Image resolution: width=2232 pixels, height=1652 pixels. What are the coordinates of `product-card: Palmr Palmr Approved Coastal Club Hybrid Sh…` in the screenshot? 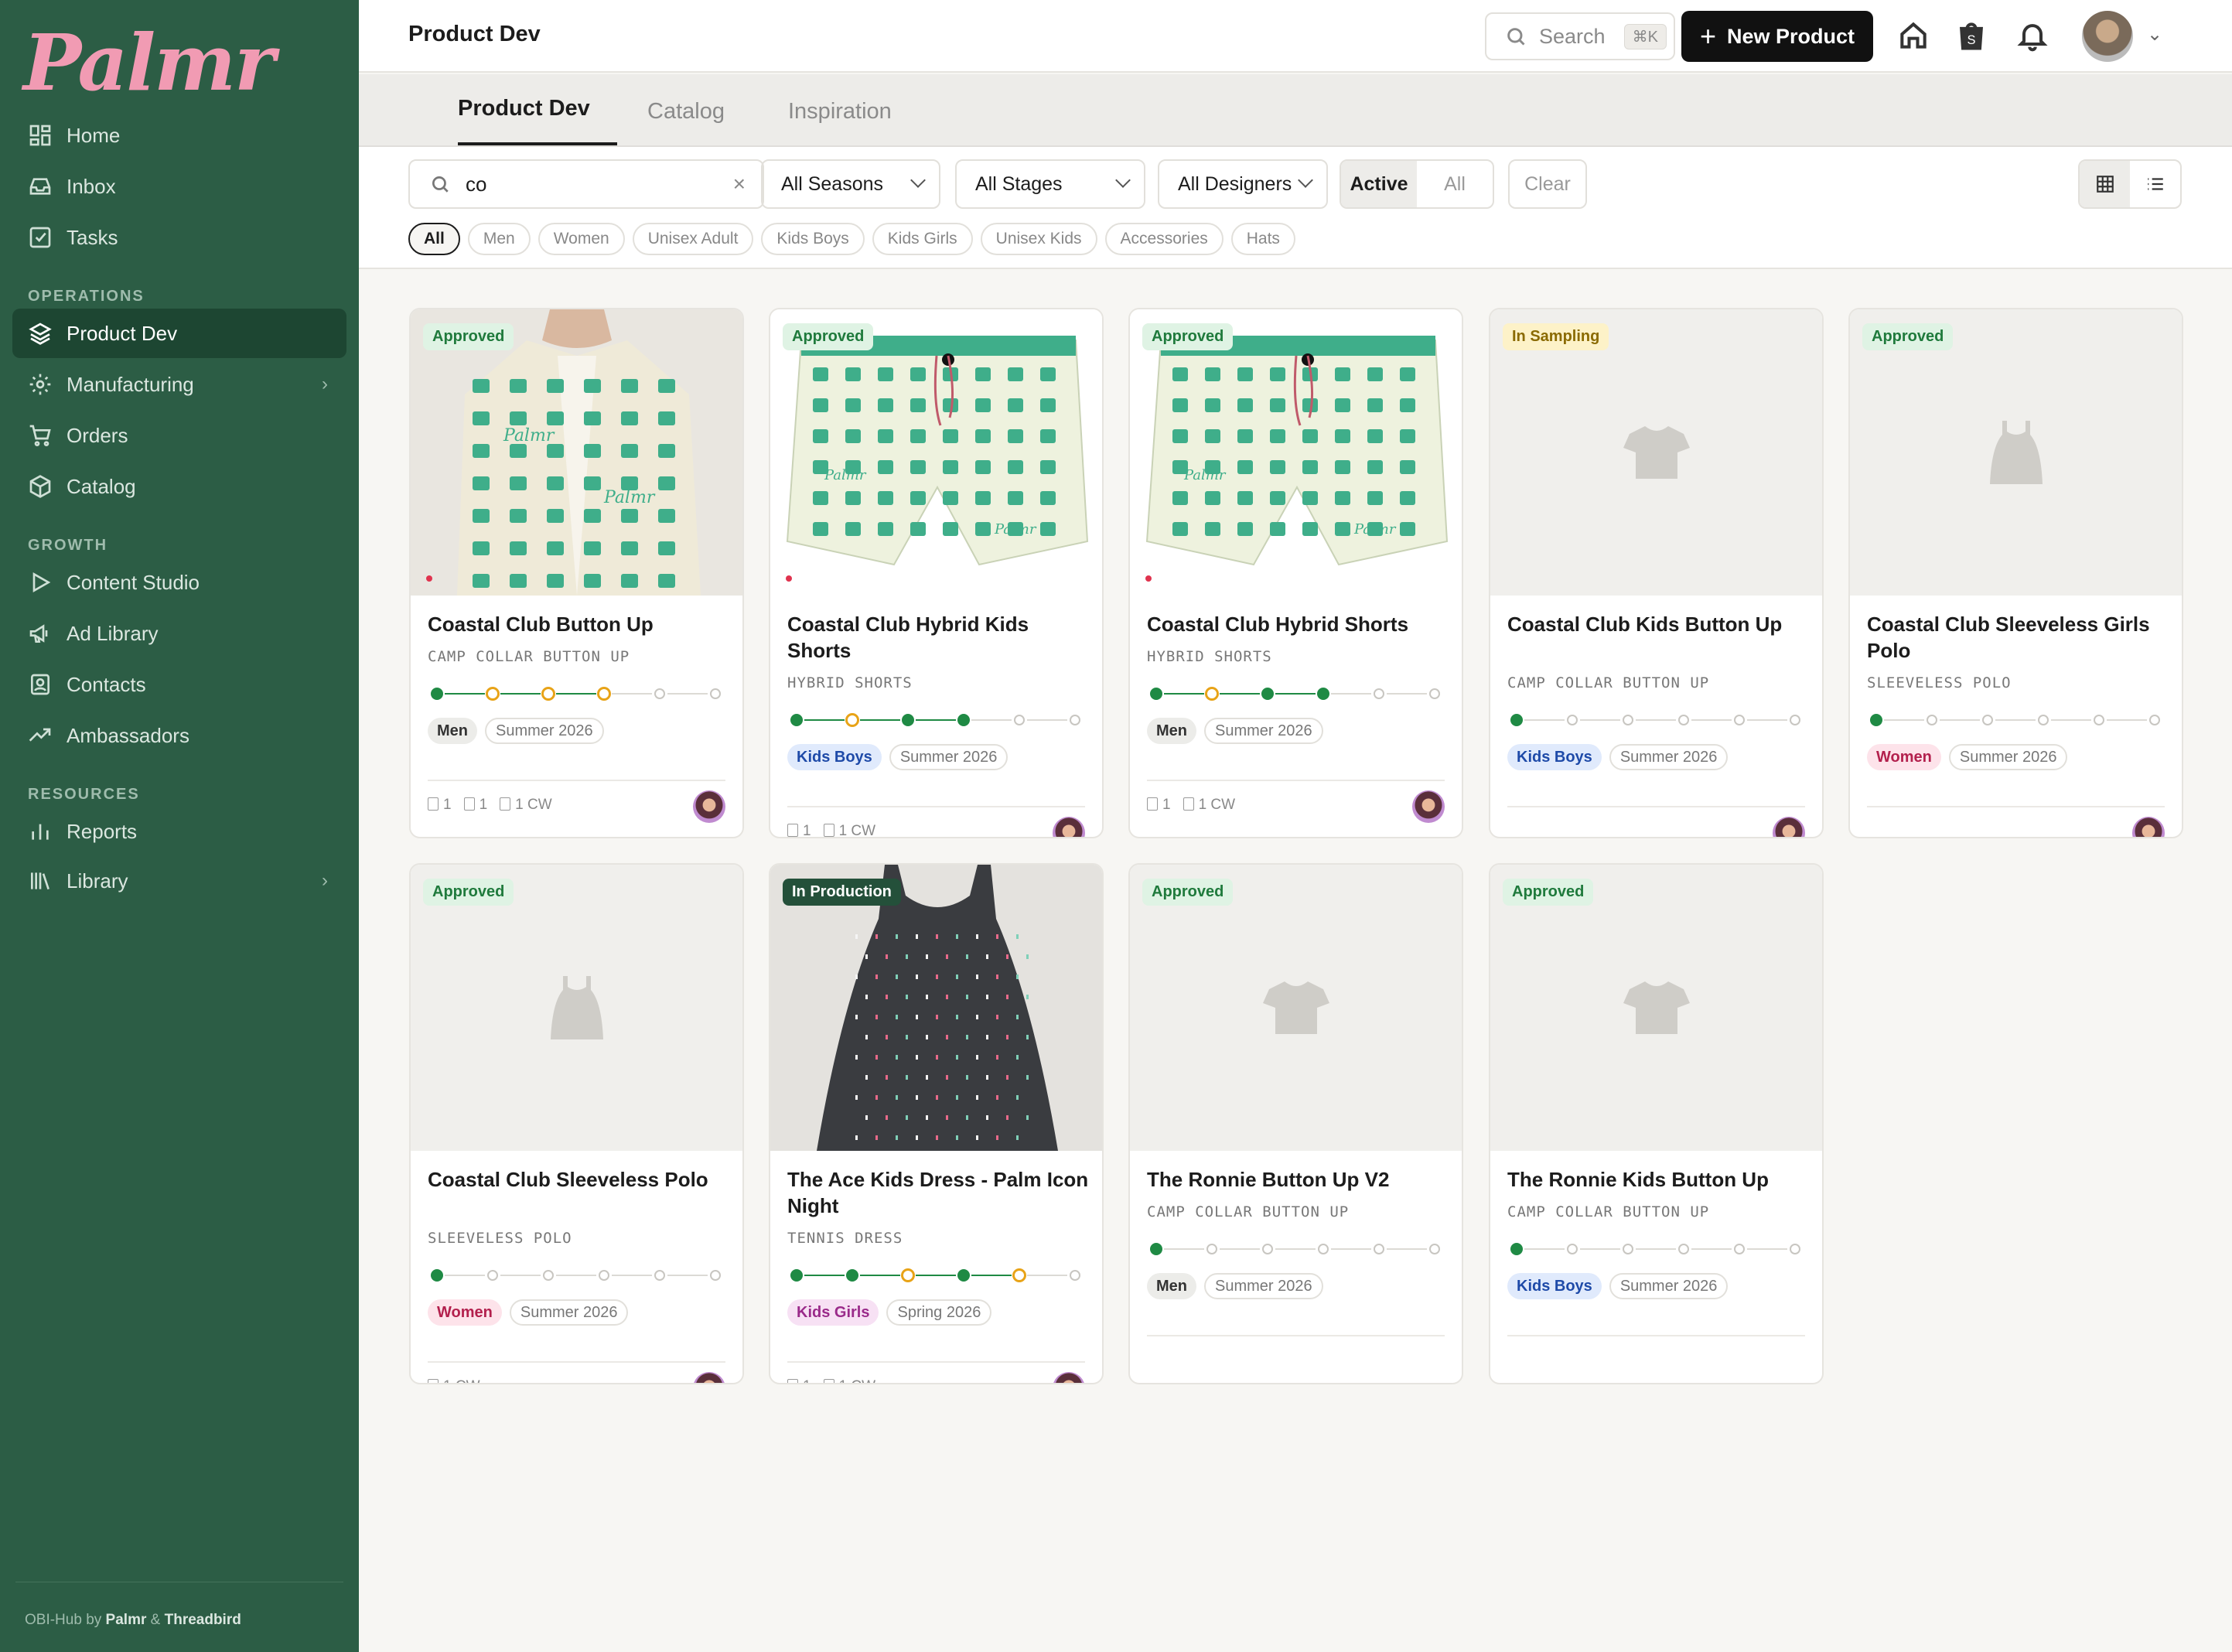 It's located at (1295, 573).